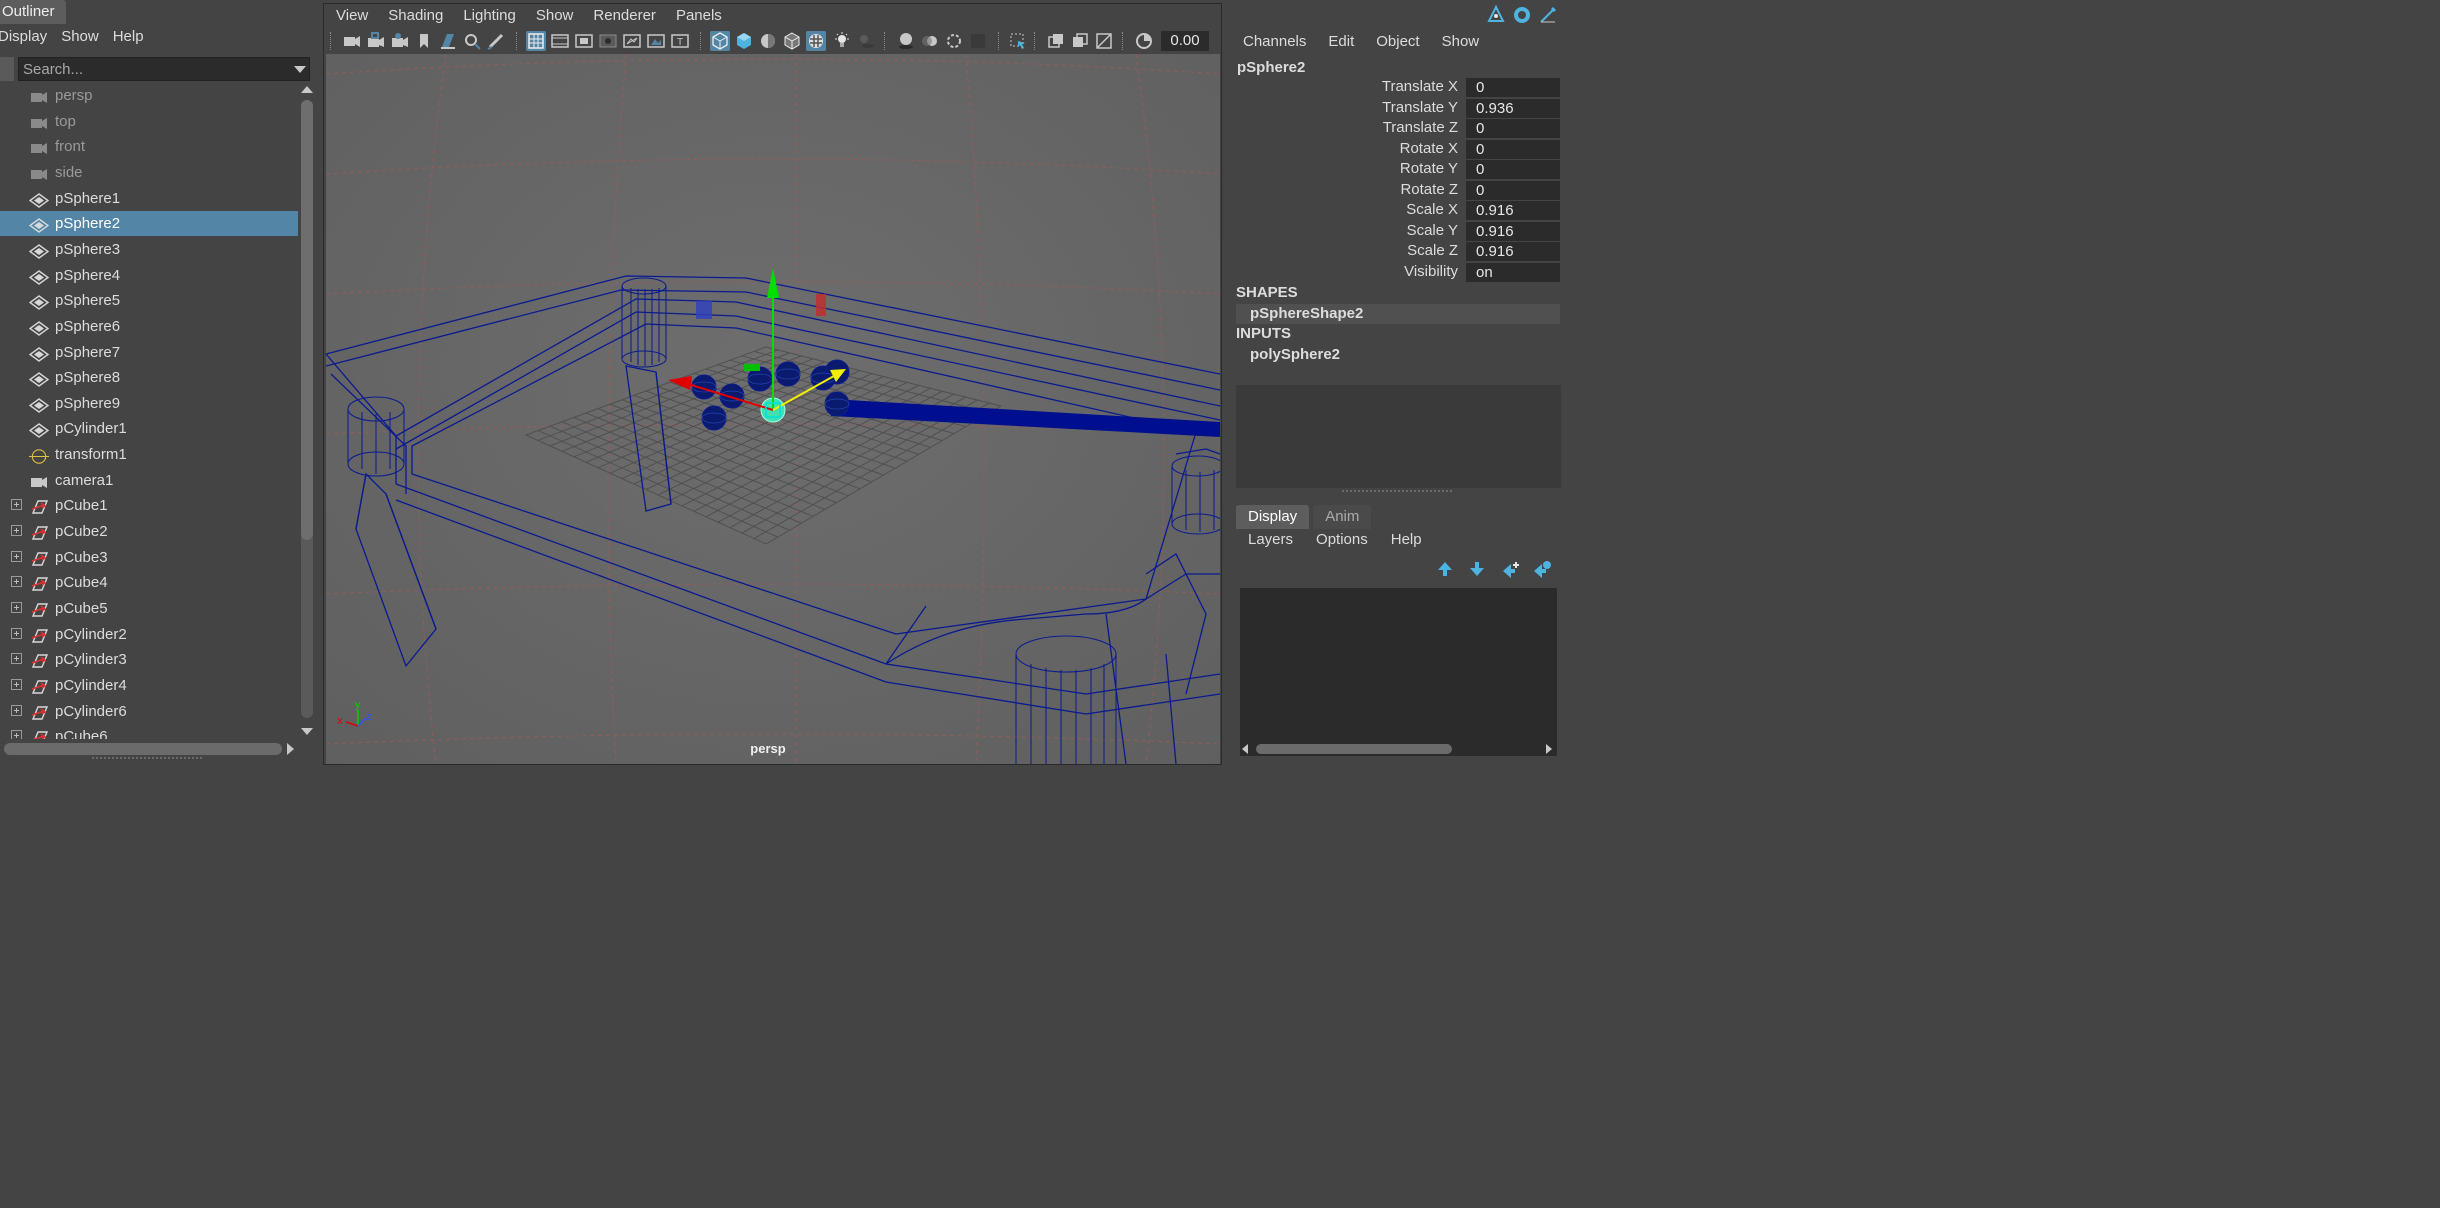 Image resolution: width=2440 pixels, height=1208 pixels. What do you see at coordinates (608, 41) in the screenshot?
I see `gate-mask-icon` at bounding box center [608, 41].